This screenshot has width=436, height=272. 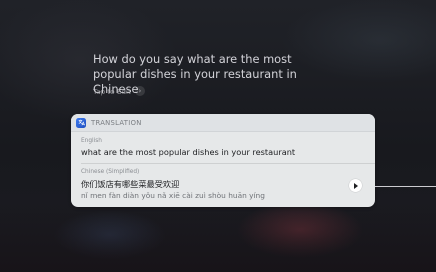 I want to click on translate-icon, so click(x=81, y=122).